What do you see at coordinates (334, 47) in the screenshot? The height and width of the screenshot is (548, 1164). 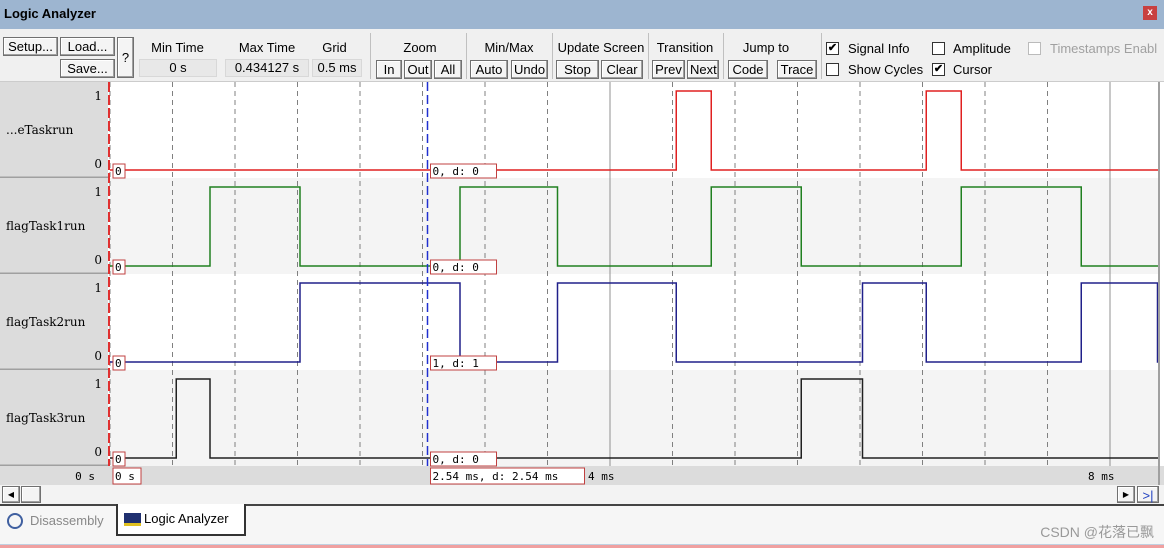 I see `grid-label: Grid` at bounding box center [334, 47].